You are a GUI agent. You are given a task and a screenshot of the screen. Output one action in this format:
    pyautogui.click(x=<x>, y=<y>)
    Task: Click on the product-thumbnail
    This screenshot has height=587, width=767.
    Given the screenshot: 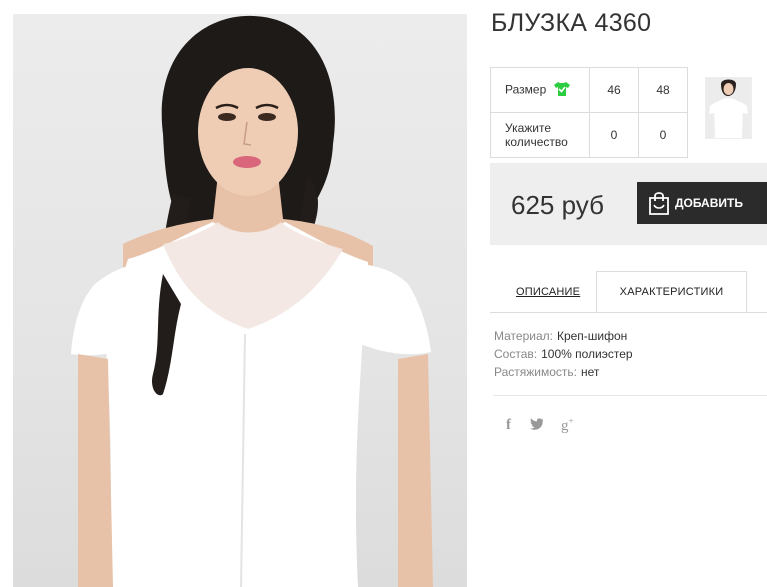 What is the action you would take?
    pyautogui.click(x=728, y=108)
    